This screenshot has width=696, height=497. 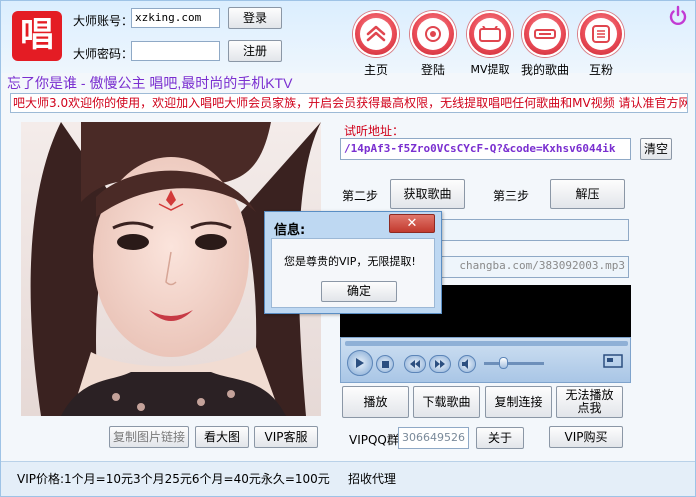 I want to click on dialog-message: 您是尊贵的VIP，无限提取!, so click(x=350, y=261).